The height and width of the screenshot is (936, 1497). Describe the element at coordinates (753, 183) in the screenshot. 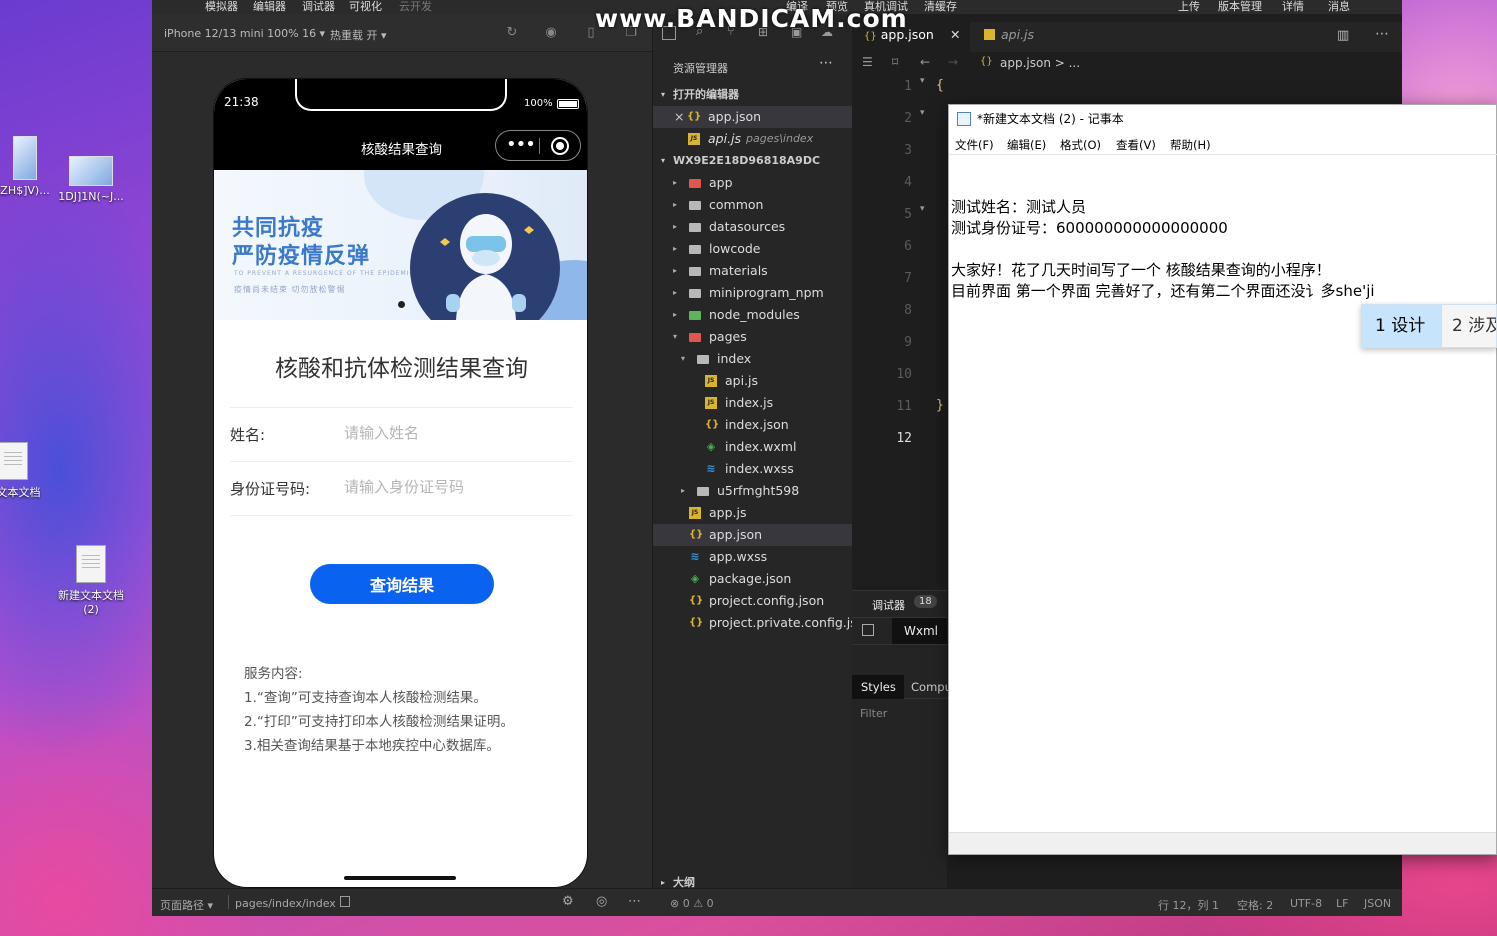

I see `tree-item: ▸ app` at that location.